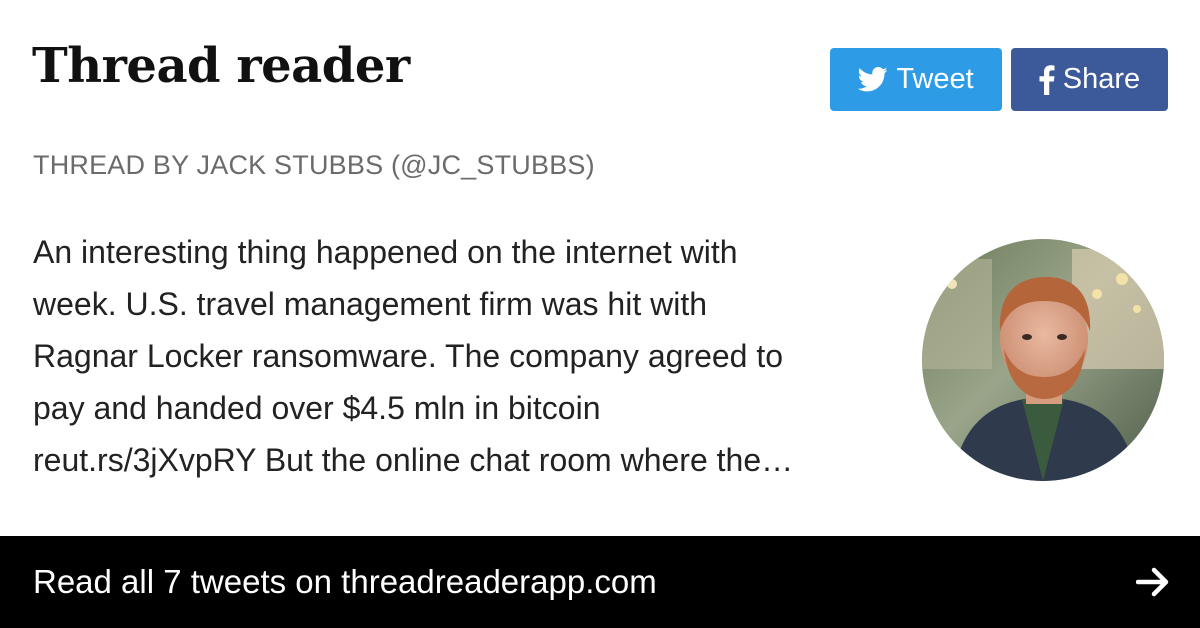  I want to click on tweet-button-label: Tweet, so click(935, 79).